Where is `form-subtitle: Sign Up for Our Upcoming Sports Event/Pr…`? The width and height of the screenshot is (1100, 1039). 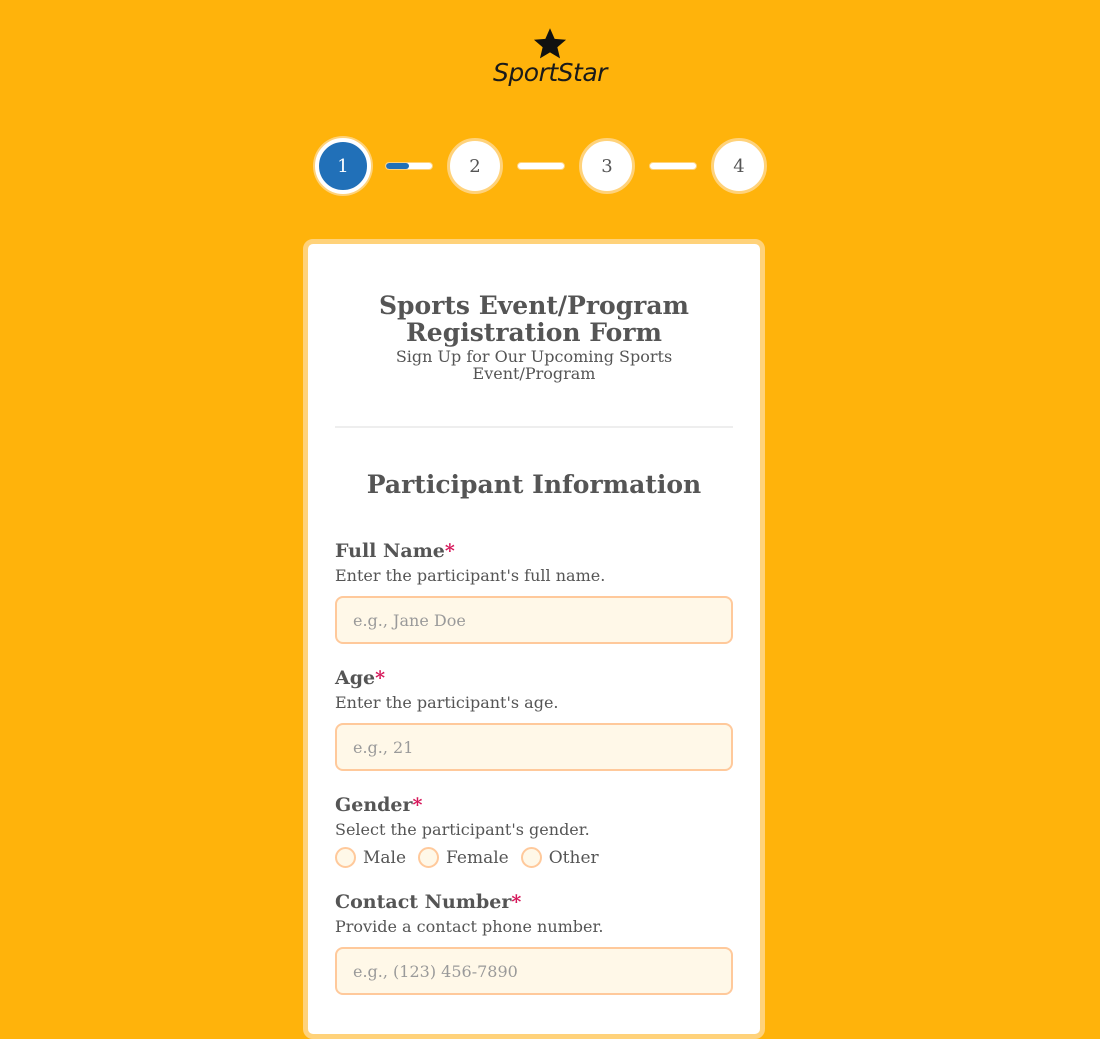 form-subtitle: Sign Up for Our Upcoming Sports Event/Pr… is located at coordinates (534, 365).